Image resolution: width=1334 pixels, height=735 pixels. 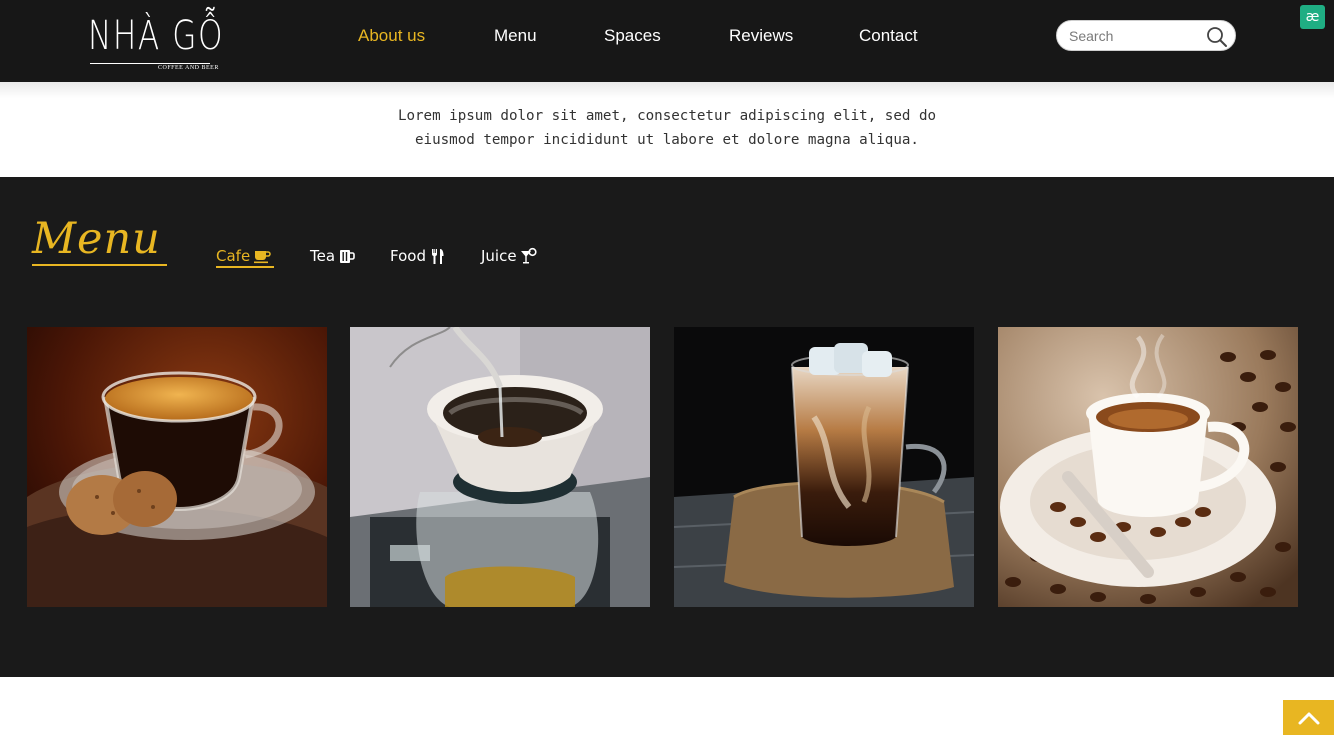 I want to click on lower-section, so click(x=667, y=706).